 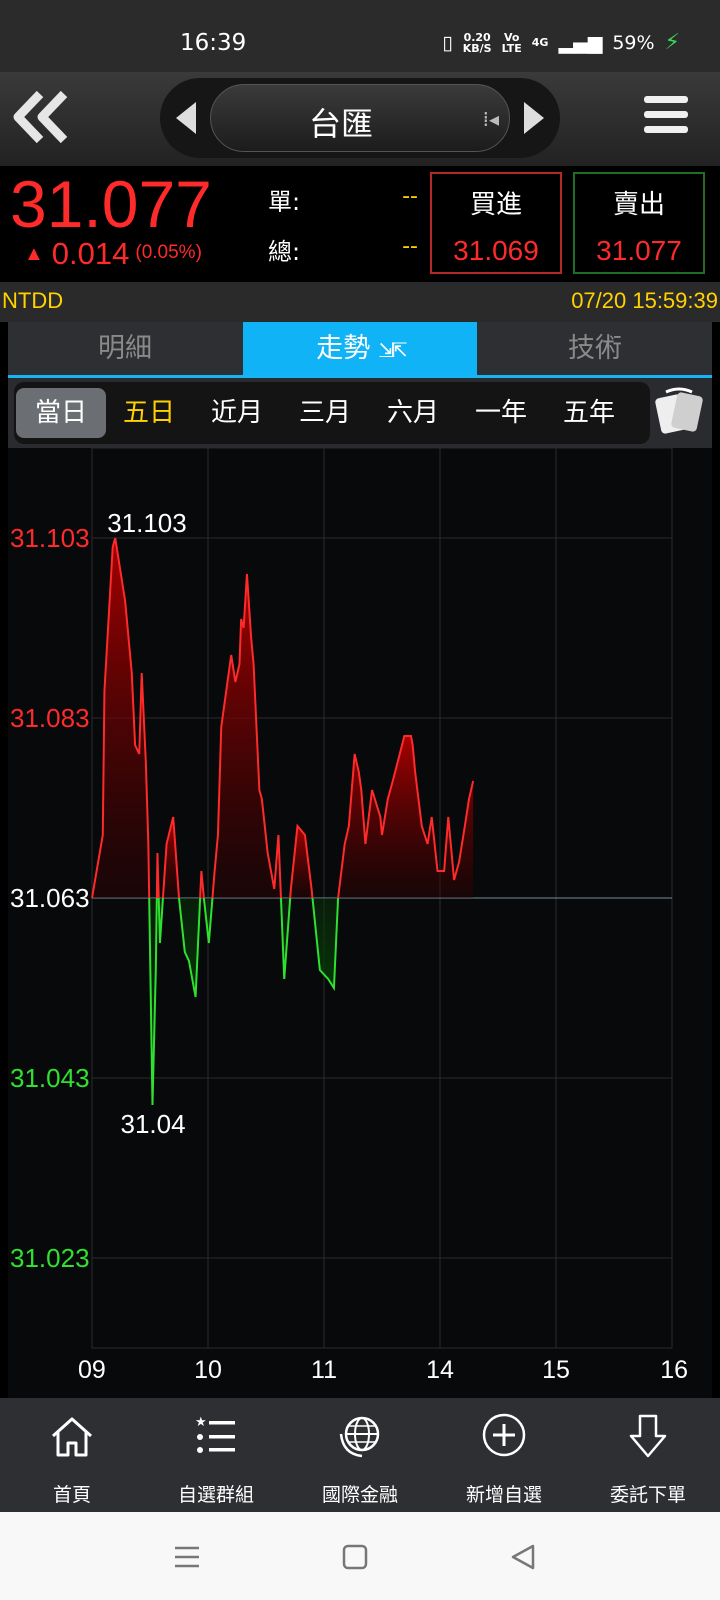 What do you see at coordinates (149, 413) in the screenshot?
I see `period-5d: 五日` at bounding box center [149, 413].